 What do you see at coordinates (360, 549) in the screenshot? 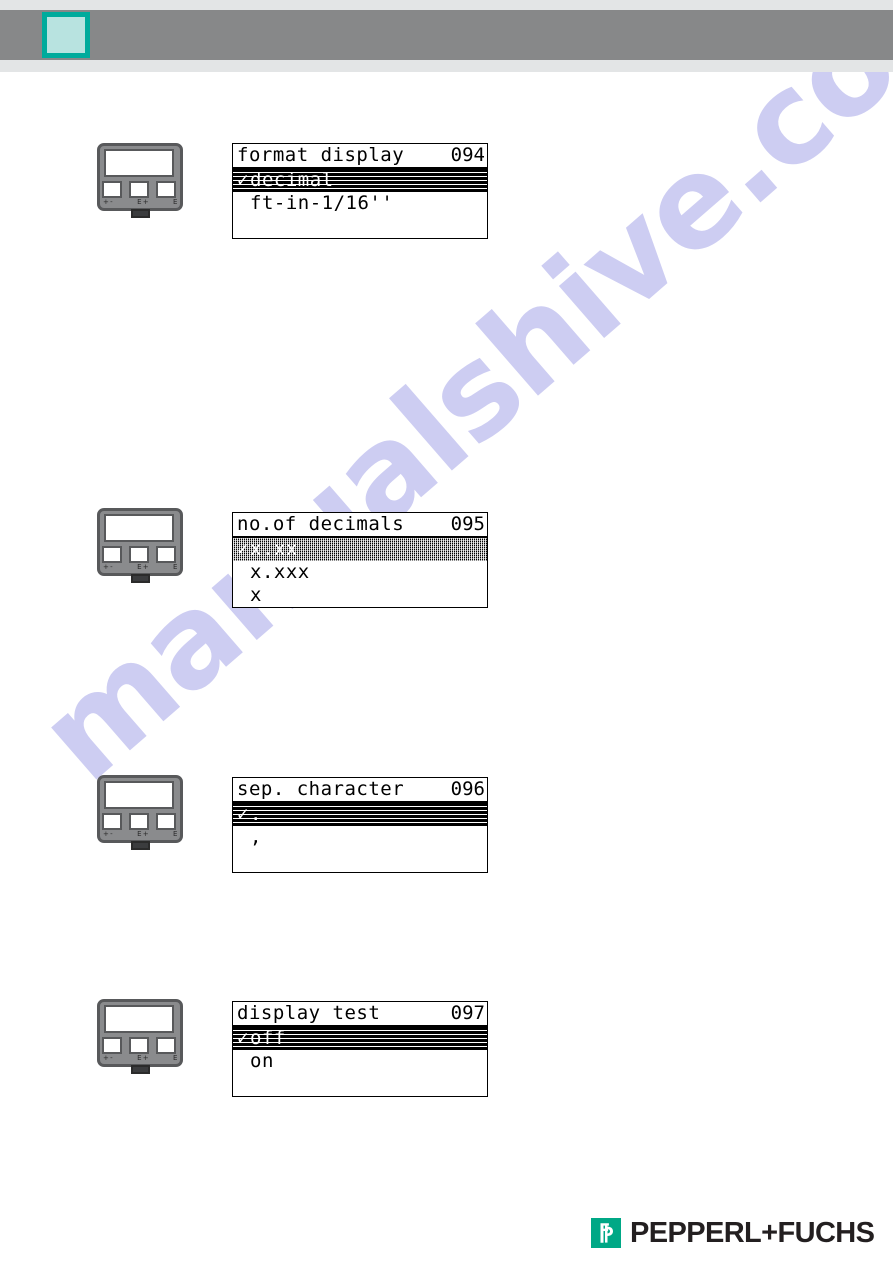
I see `lcd-option-row: ✓x.xx` at bounding box center [360, 549].